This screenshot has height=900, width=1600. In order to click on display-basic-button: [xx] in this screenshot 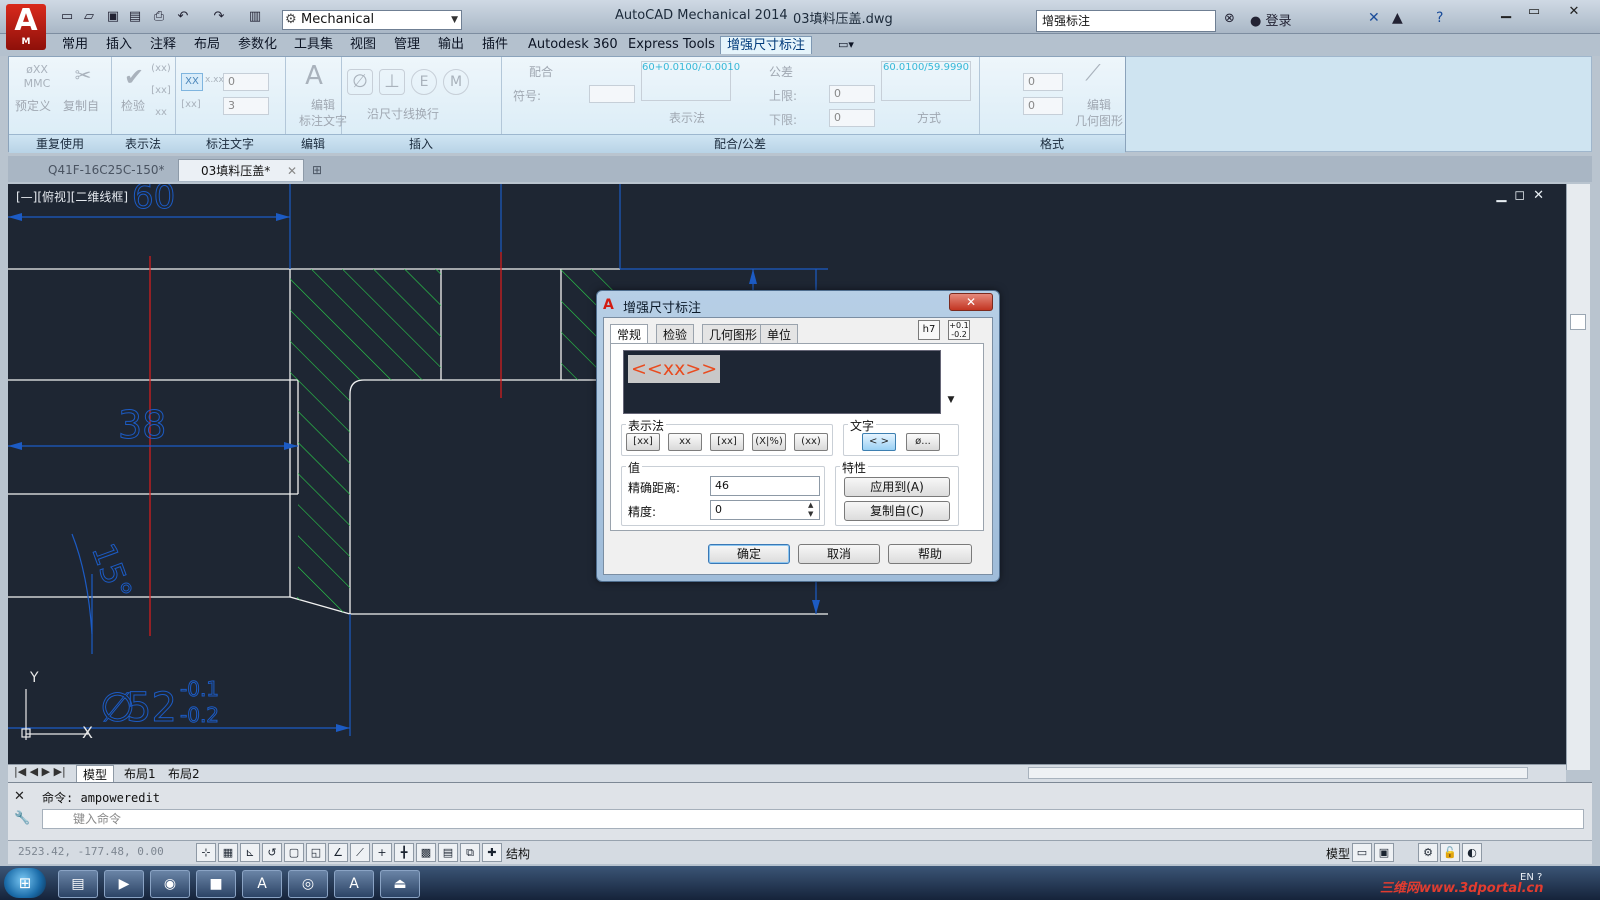, I will do `click(643, 442)`.